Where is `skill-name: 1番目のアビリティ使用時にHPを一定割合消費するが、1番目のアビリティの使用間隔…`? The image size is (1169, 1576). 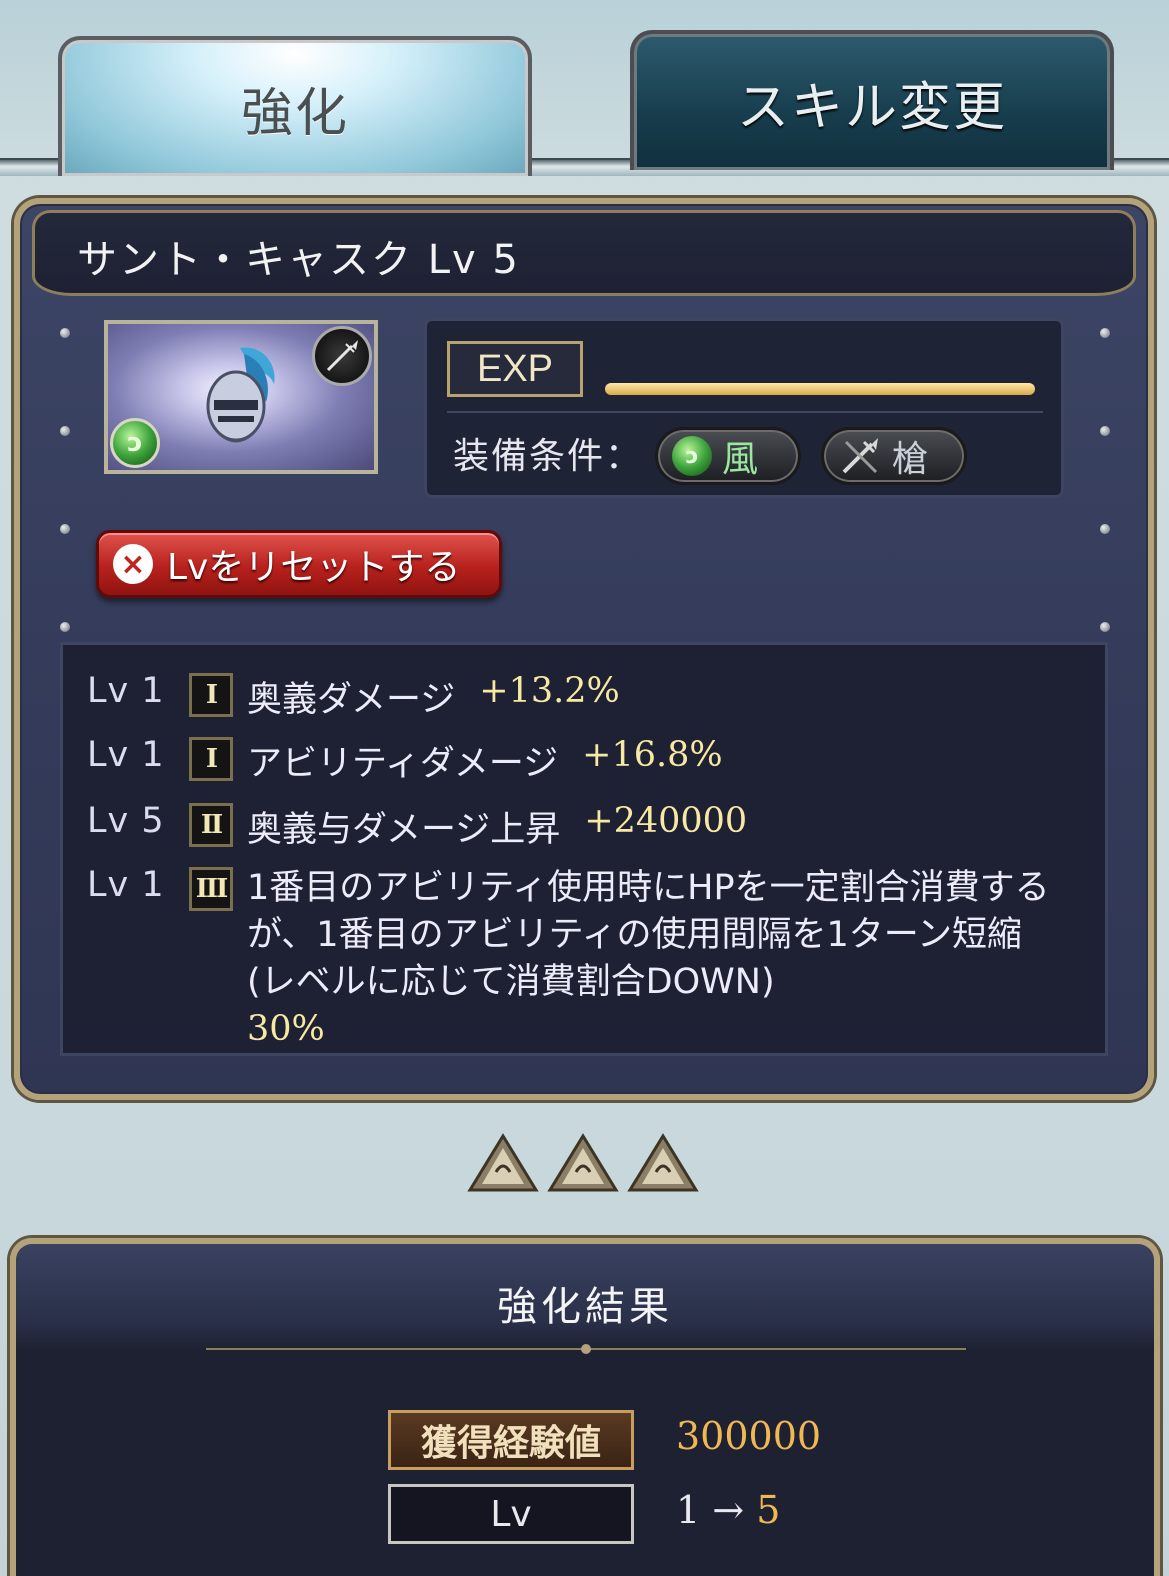 skill-name: 1番目のアビリティ使用時にHPを一定割合消費するが、1番目のアビリティの使用間隔… is located at coordinates (648, 935).